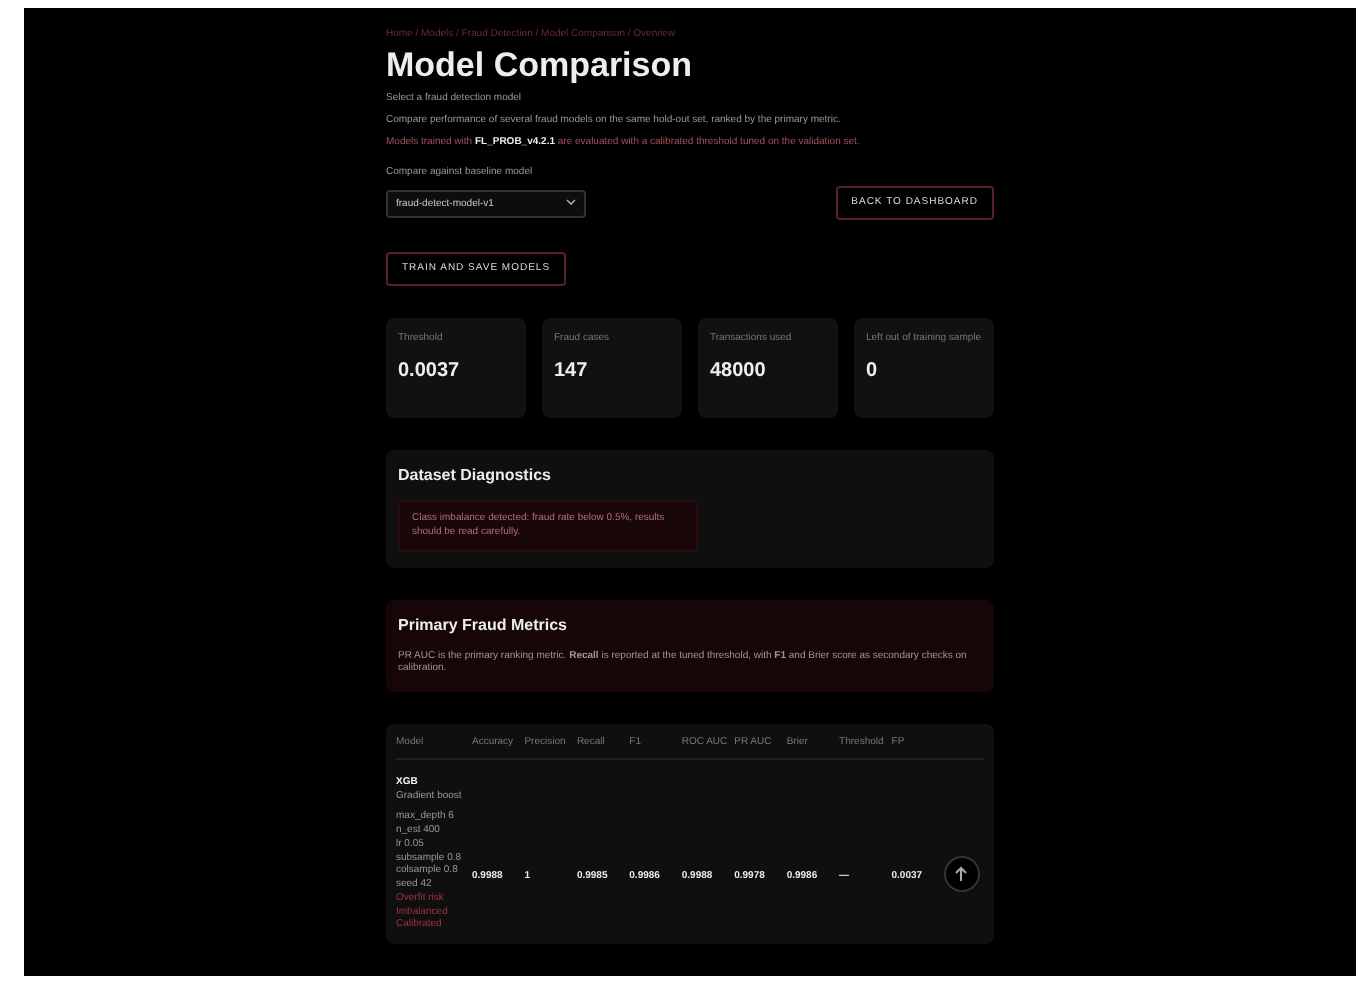 The height and width of the screenshot is (986, 1372). Describe the element at coordinates (540, 66) in the screenshot. I see `page-title: Model Comparison` at that location.